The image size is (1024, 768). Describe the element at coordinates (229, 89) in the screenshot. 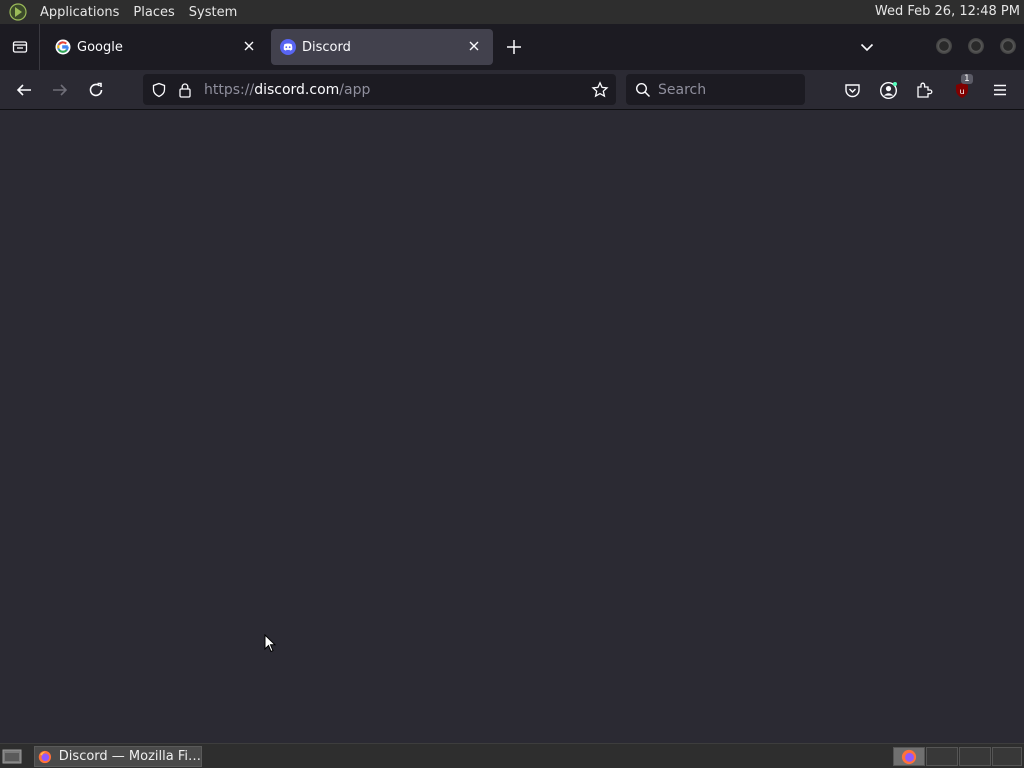

I see `url-scheme: https://` at that location.